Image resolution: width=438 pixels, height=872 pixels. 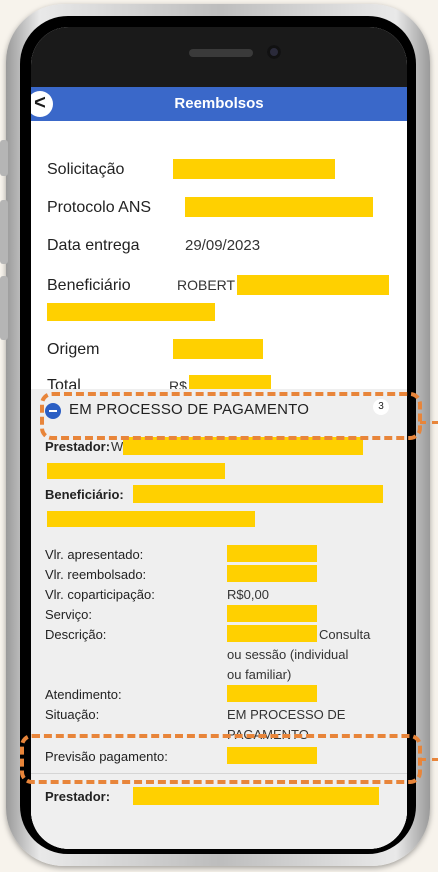 What do you see at coordinates (72, 714) in the screenshot?
I see `situacao-label: Situação:` at bounding box center [72, 714].